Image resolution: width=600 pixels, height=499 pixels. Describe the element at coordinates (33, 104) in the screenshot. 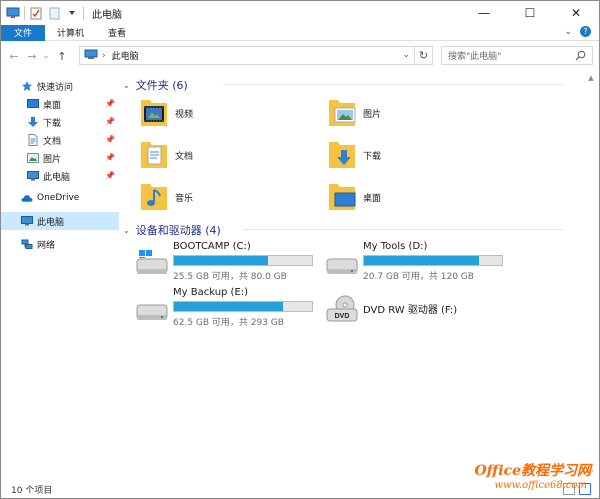

I see `desktop-icon` at that location.